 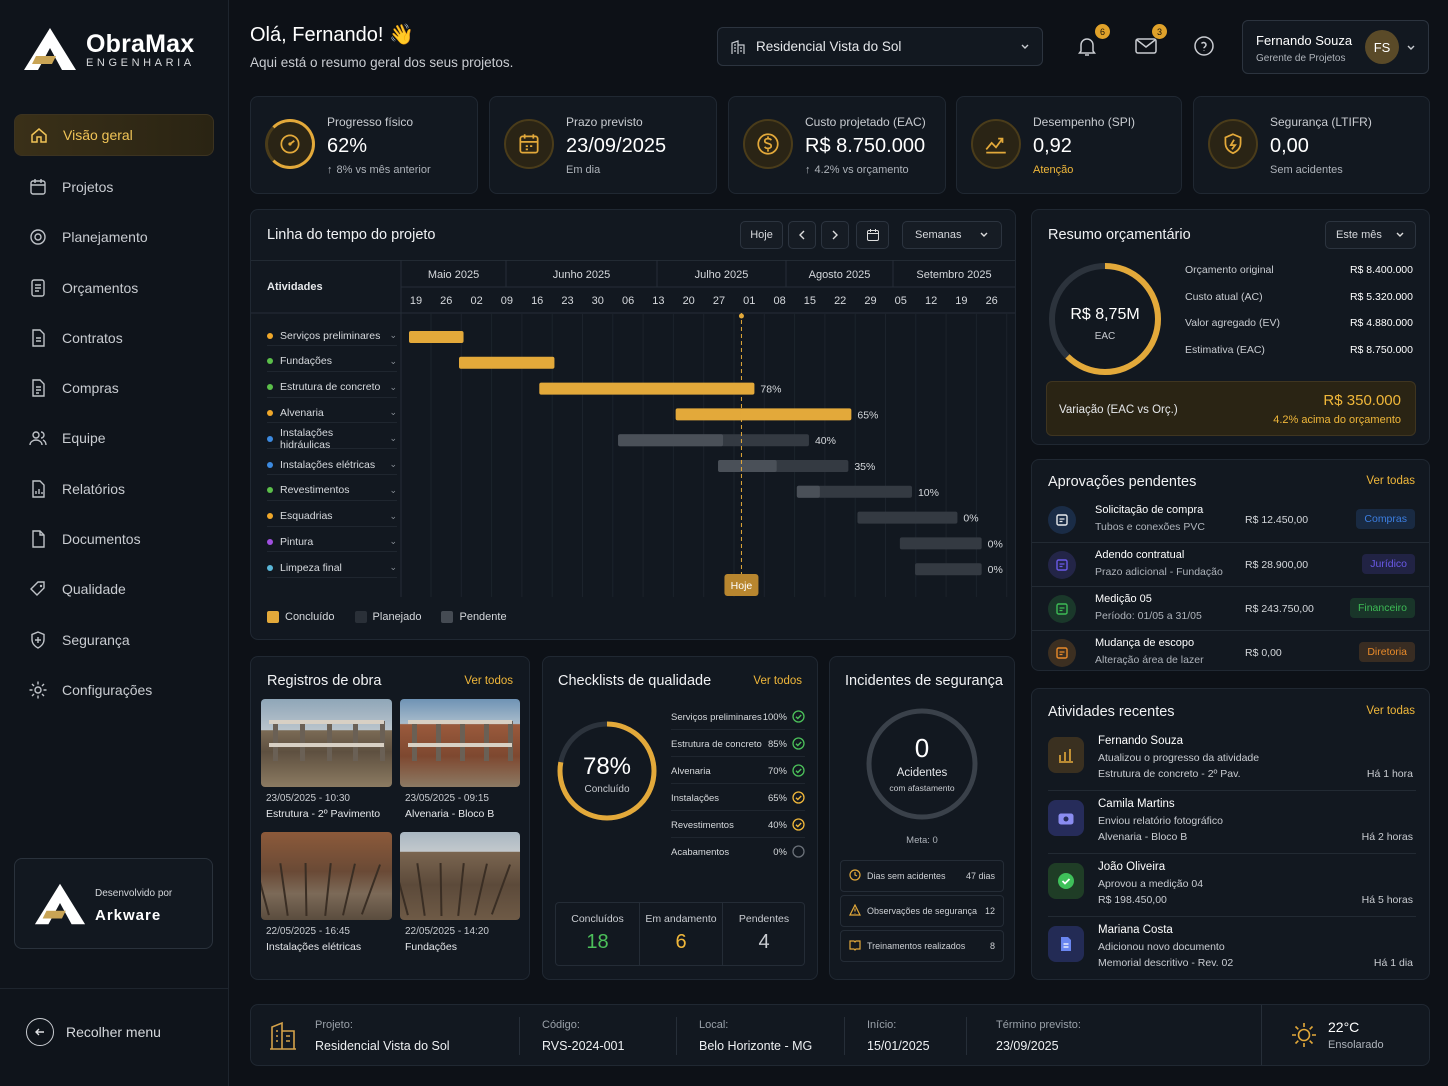 I want to click on calendar-button, so click(x=872, y=235).